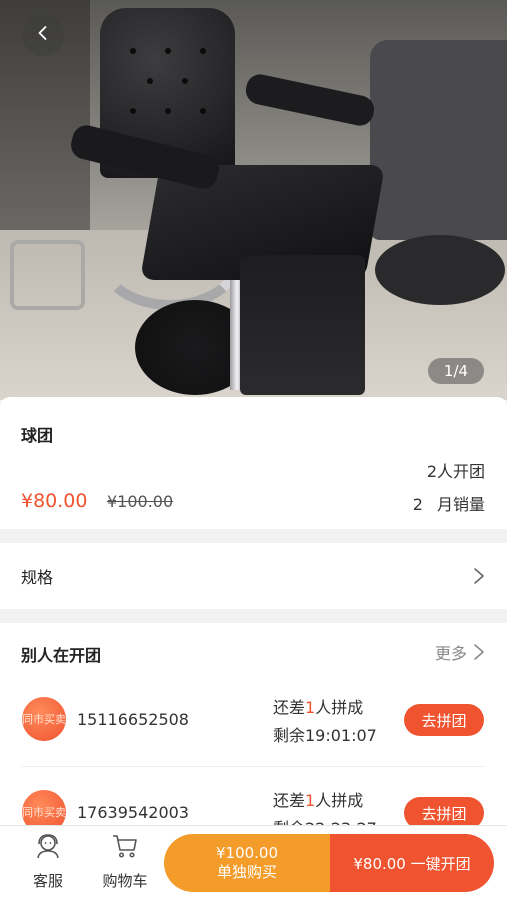 Image resolution: width=507 pixels, height=900 pixels. Describe the element at coordinates (253, 803) in the screenshot. I see `group-row: 同市买卖 17639542003 还差1人拼成 剩余22:23:27 去拼团` at that location.